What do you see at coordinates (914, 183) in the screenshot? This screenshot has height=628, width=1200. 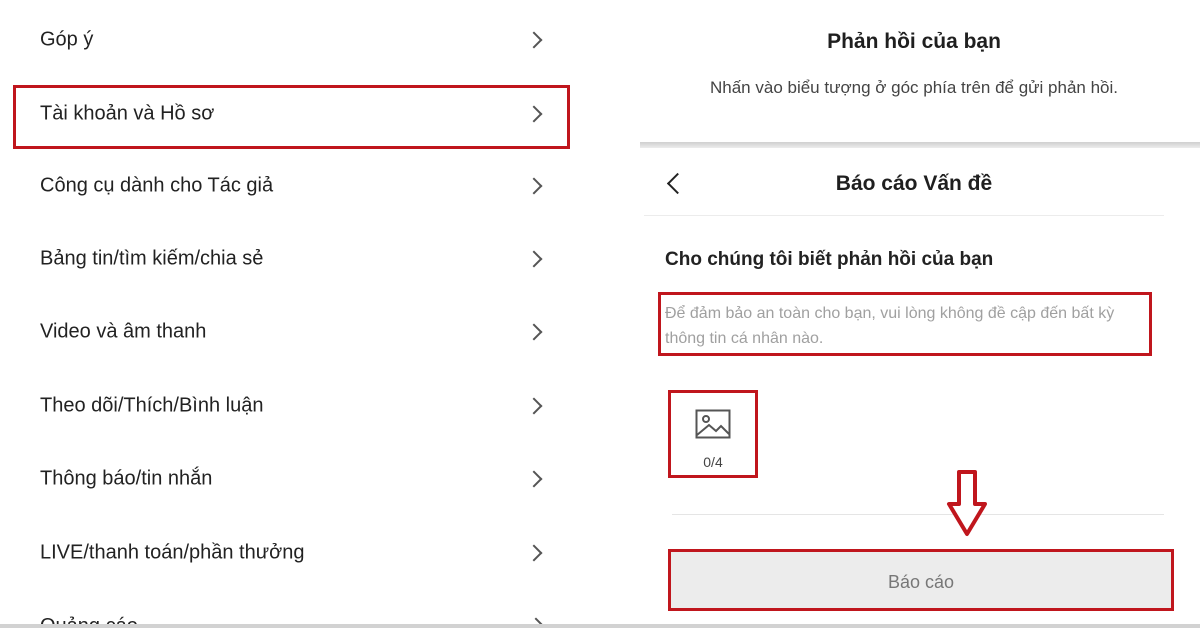 I see `report-title: Báo cáo Vấn đề` at bounding box center [914, 183].